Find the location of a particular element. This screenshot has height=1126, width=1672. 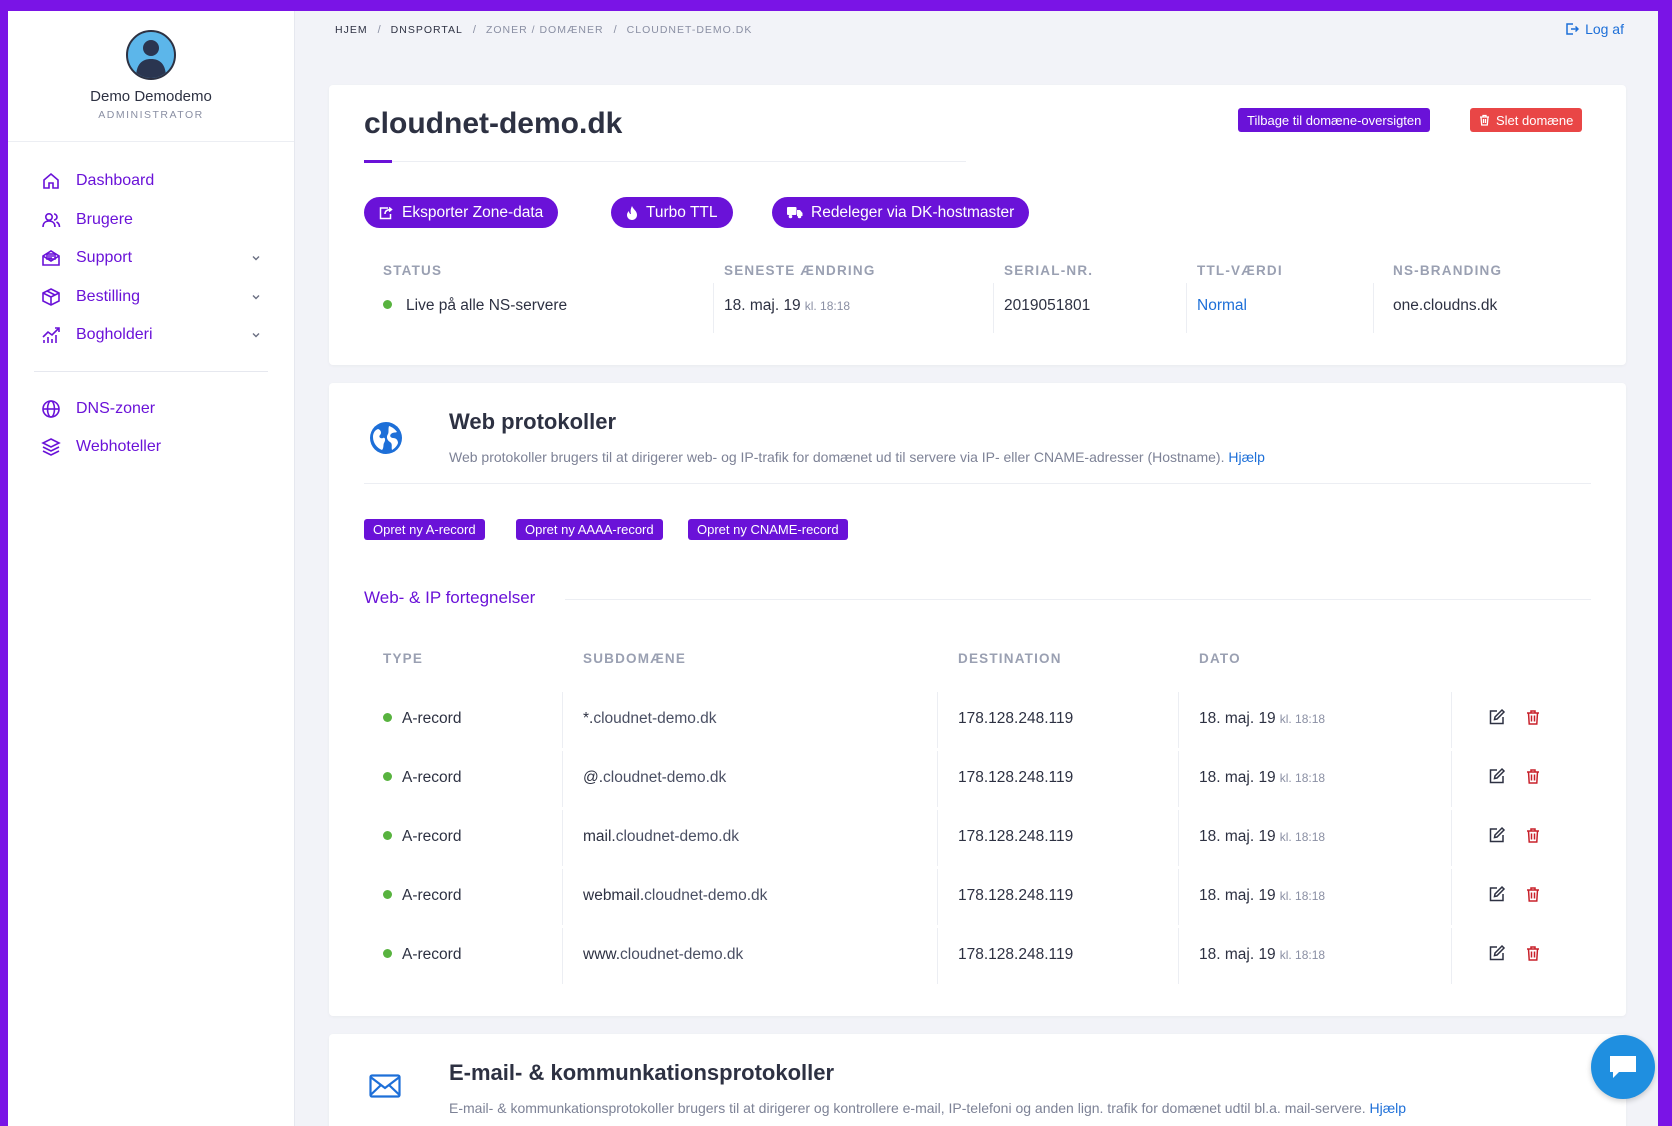

create-aaaa-record-button: Opret ny AAAA-record is located at coordinates (589, 529).